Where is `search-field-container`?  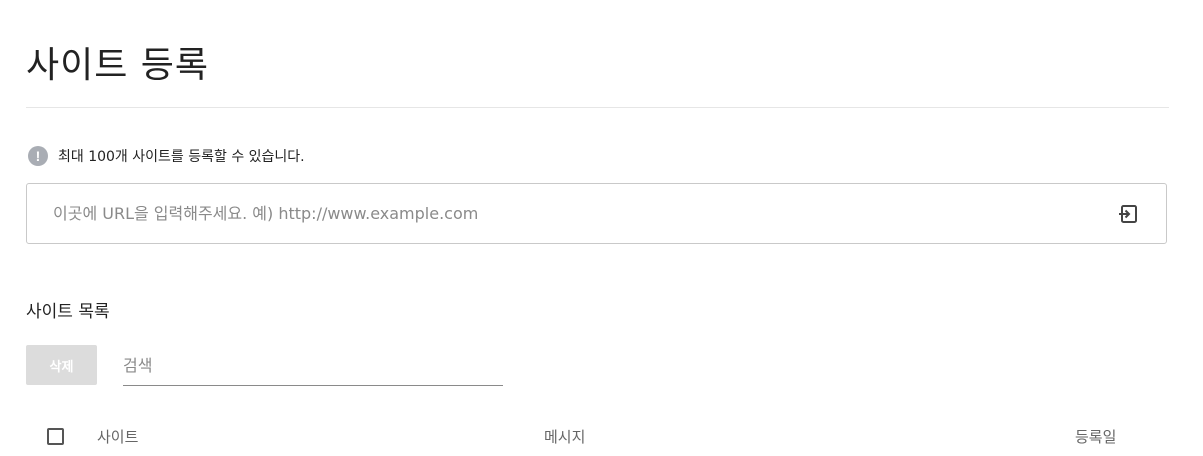 search-field-container is located at coordinates (313, 365).